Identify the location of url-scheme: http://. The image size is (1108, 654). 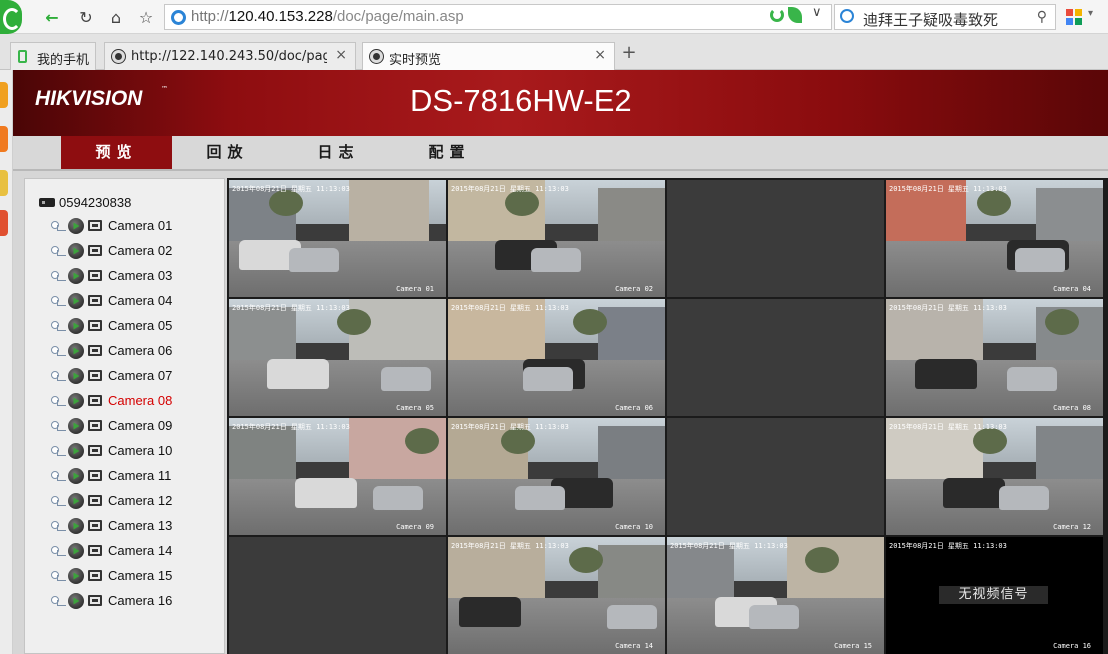
(210, 16).